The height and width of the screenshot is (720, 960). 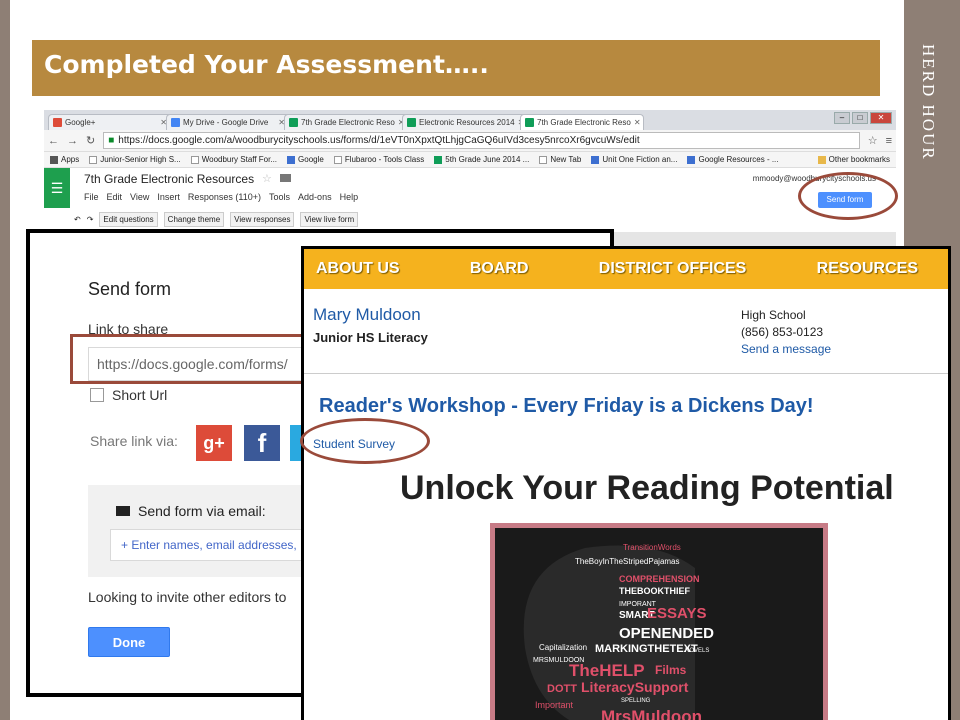 What do you see at coordinates (673, 269) in the screenshot?
I see `nav-district-offices: DISTRICT OFFICES` at bounding box center [673, 269].